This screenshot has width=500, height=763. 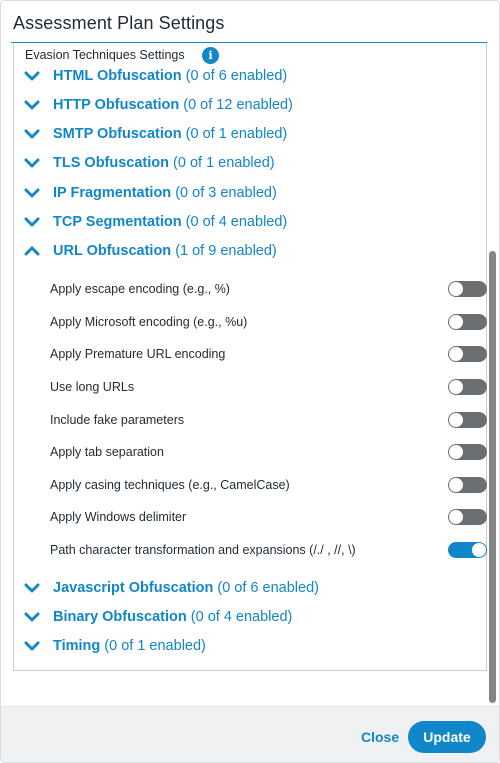 I want to click on casing-techniques-toggle, so click(x=467, y=485).